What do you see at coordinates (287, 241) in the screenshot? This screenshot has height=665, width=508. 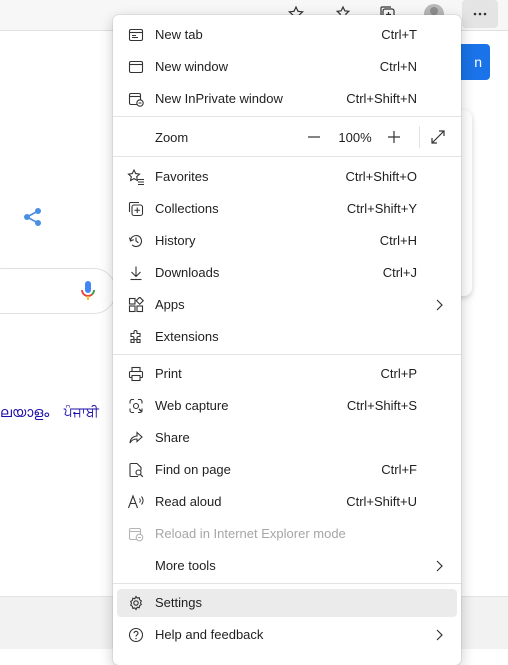 I see `menu-item-history: History Ctrl+H` at bounding box center [287, 241].